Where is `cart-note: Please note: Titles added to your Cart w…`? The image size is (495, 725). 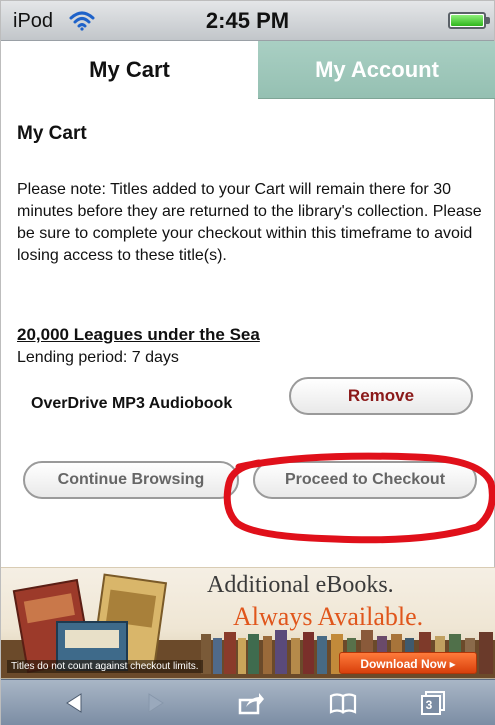
cart-note: Please note: Titles added to your Cart w… is located at coordinates (249, 222).